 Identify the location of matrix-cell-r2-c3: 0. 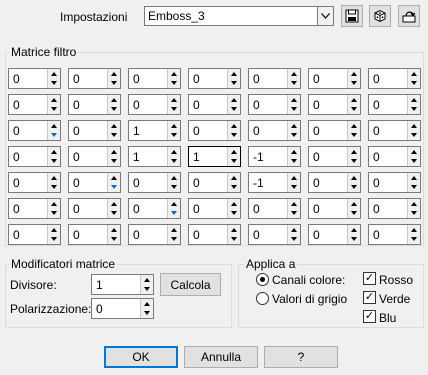
(154, 104).